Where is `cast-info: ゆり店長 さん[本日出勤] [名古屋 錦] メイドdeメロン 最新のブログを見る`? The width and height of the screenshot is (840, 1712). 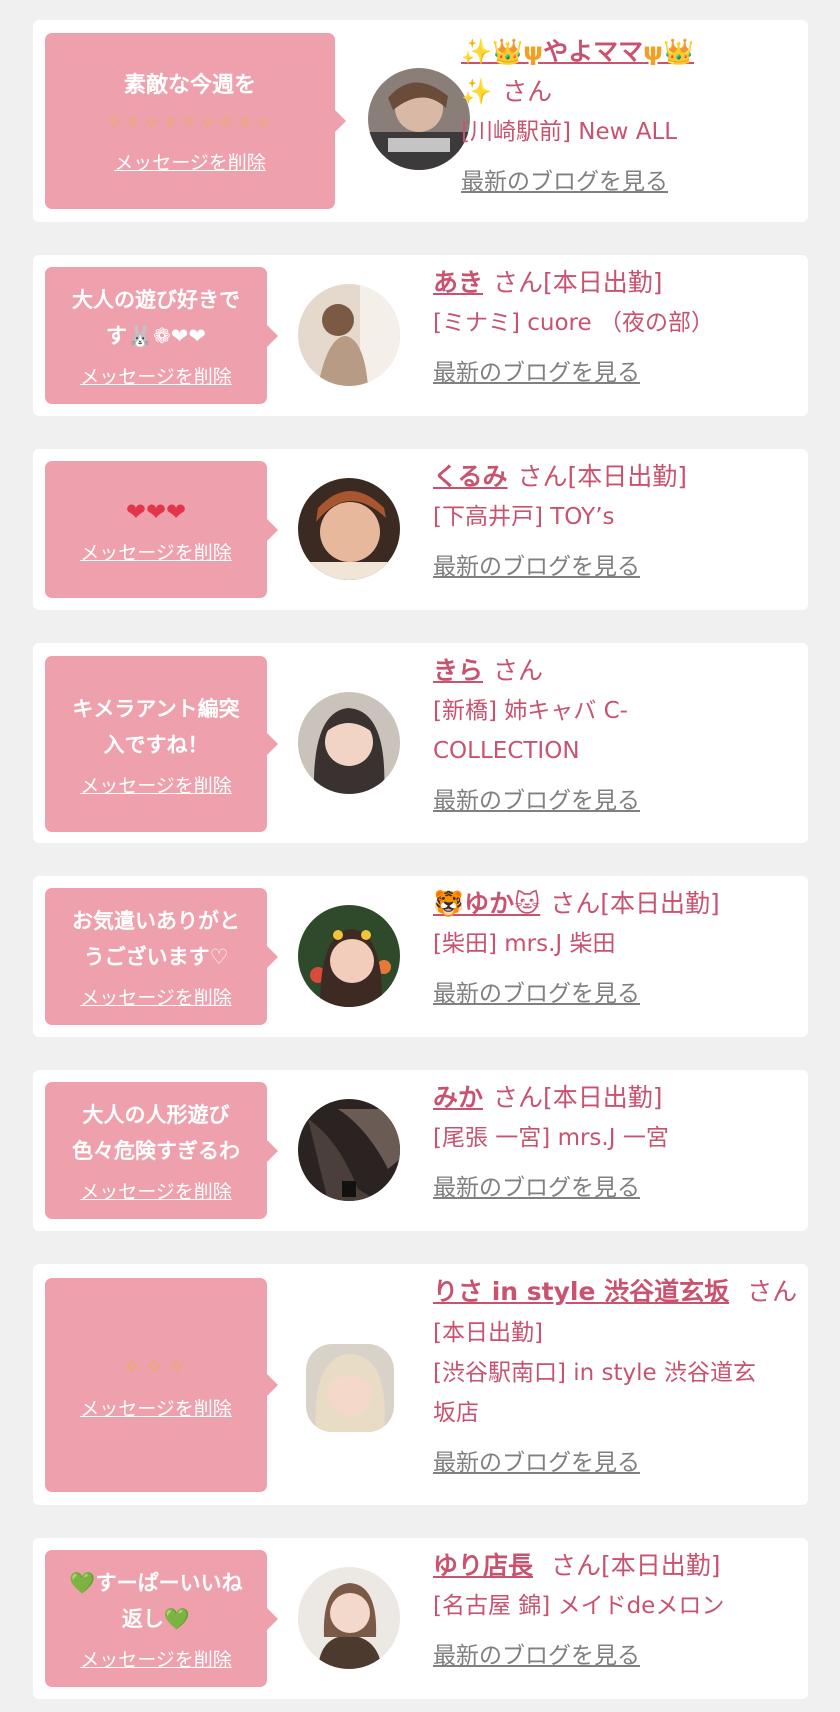 cast-info: ゆり店長 さん[本日出勤] [名古屋 錦] メイドdeメロン 最新のブログを見る is located at coordinates (618, 1608).